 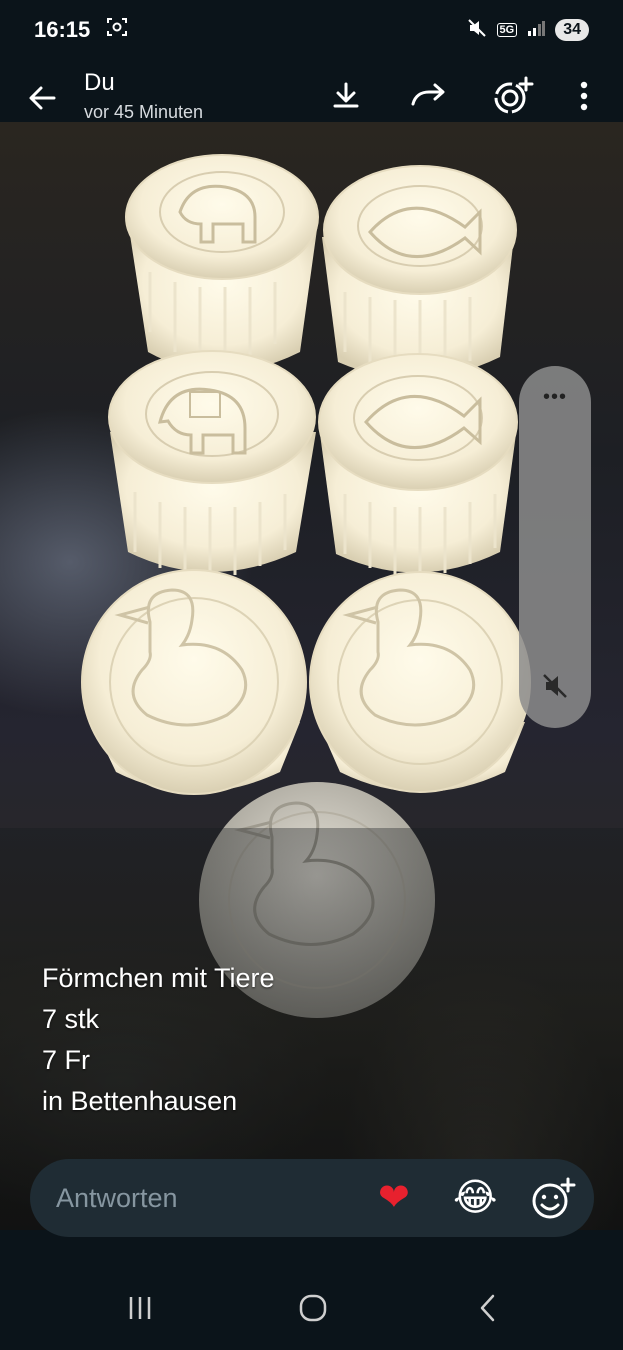 I want to click on system-nav-bar, so click(x=311, y=1306).